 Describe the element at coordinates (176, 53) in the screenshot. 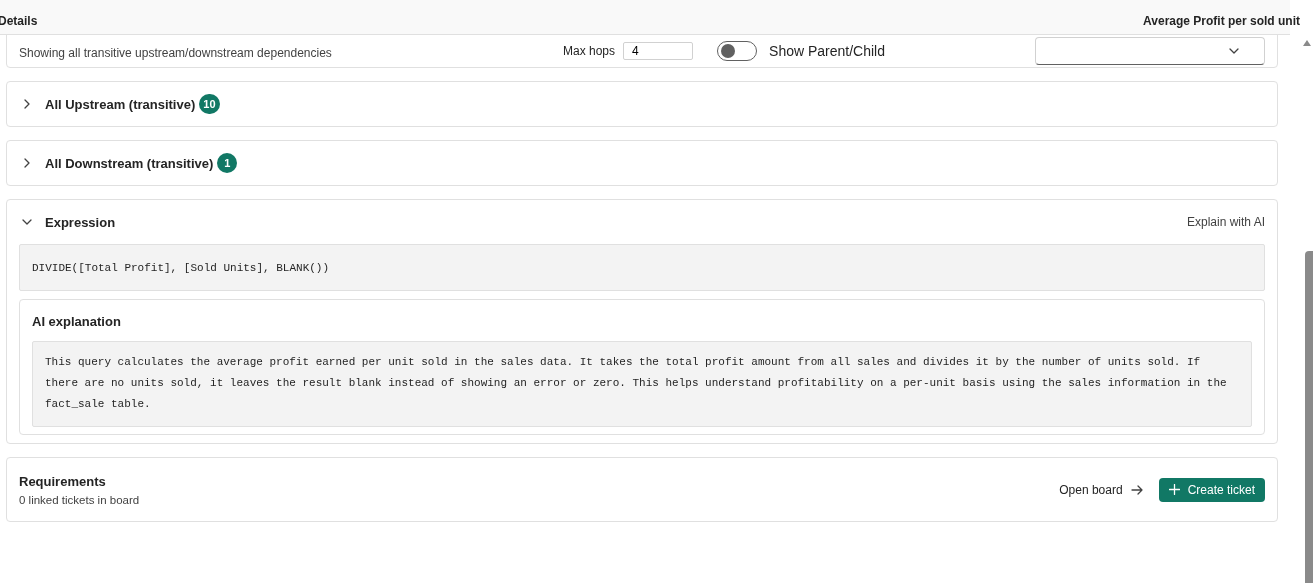

I see `description-text: Showing all transitive upstream/downstream dependencies` at that location.